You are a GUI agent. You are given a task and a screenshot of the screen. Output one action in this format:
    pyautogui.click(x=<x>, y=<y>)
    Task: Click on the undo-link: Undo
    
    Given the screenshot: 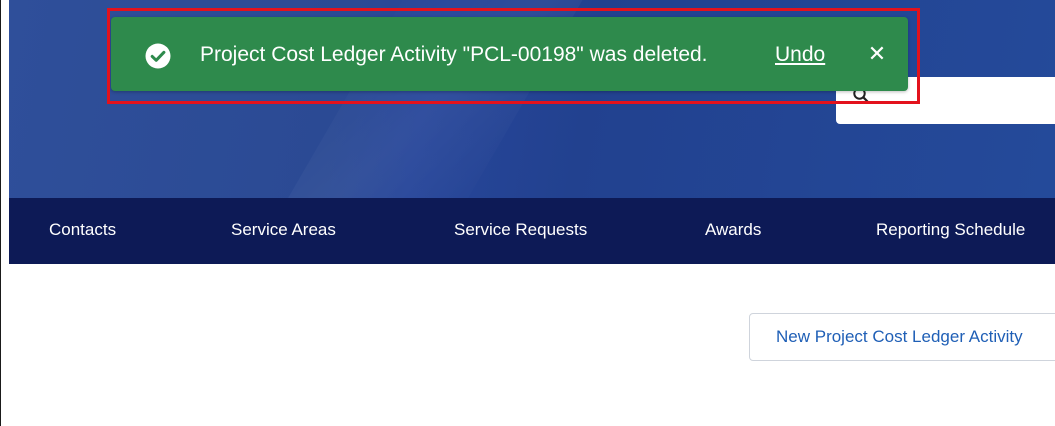 What is the action you would take?
    pyautogui.click(x=800, y=54)
    